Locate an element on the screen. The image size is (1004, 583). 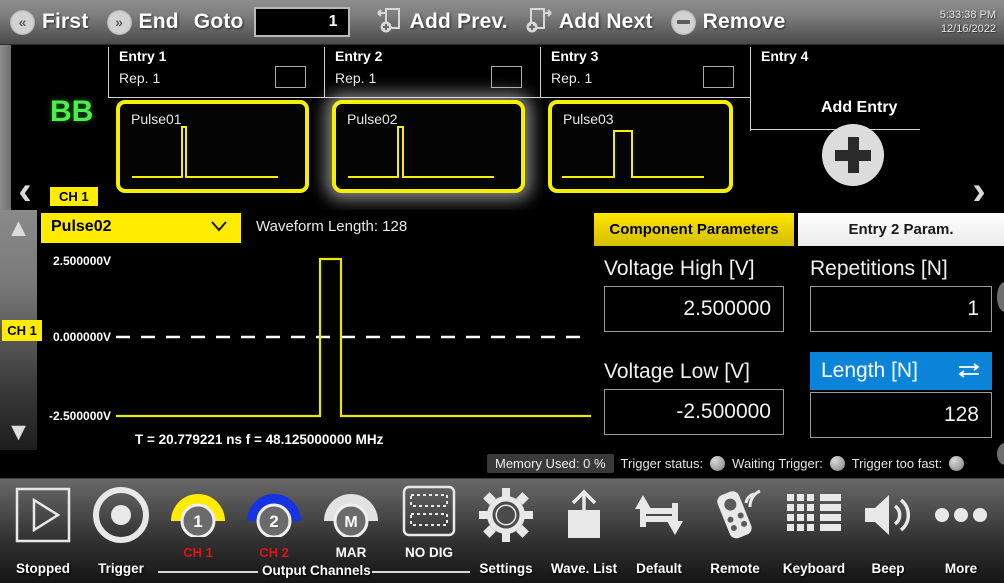
length-toggle-button: Length [N] is located at coordinates (901, 371).